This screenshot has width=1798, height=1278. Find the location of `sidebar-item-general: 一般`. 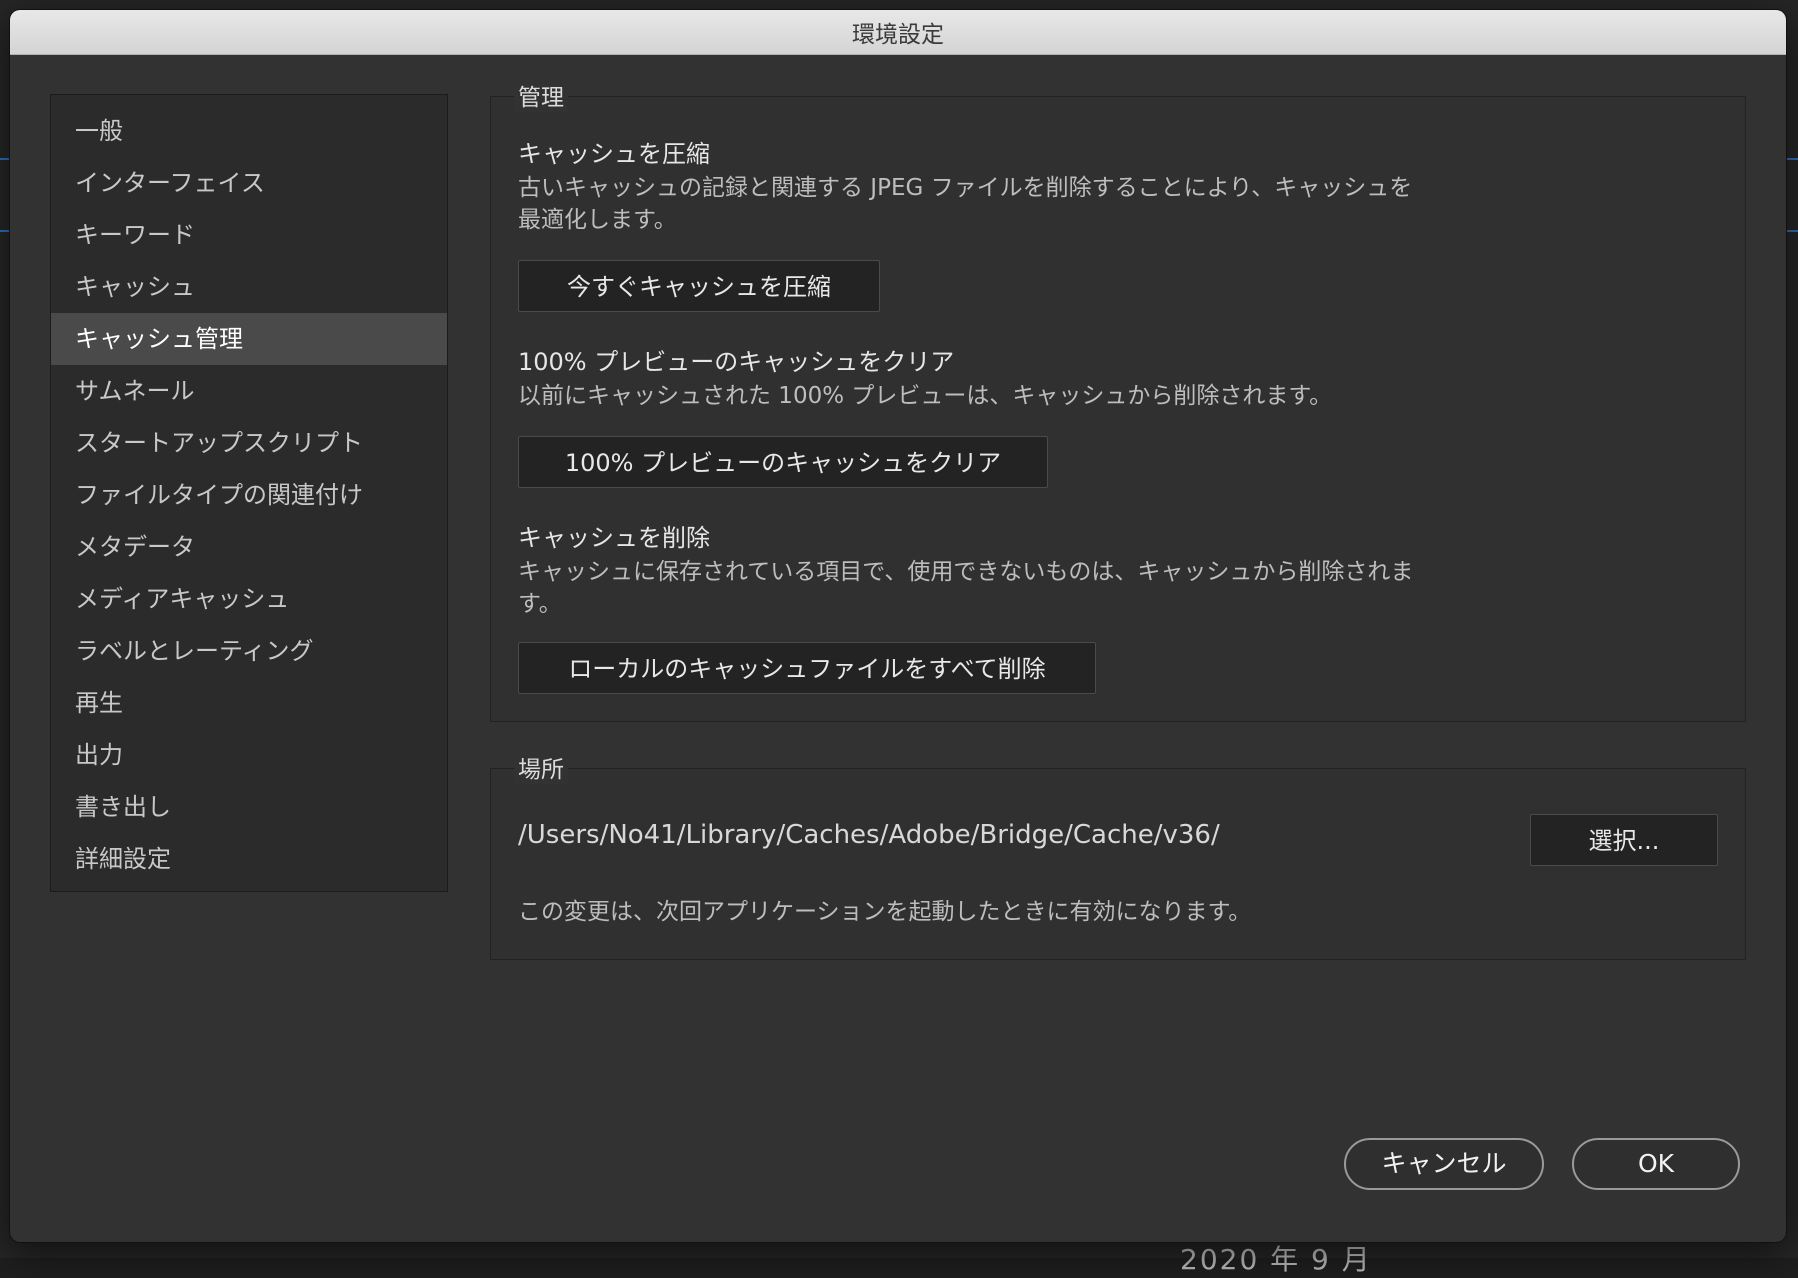

sidebar-item-general: 一般 is located at coordinates (249, 131).